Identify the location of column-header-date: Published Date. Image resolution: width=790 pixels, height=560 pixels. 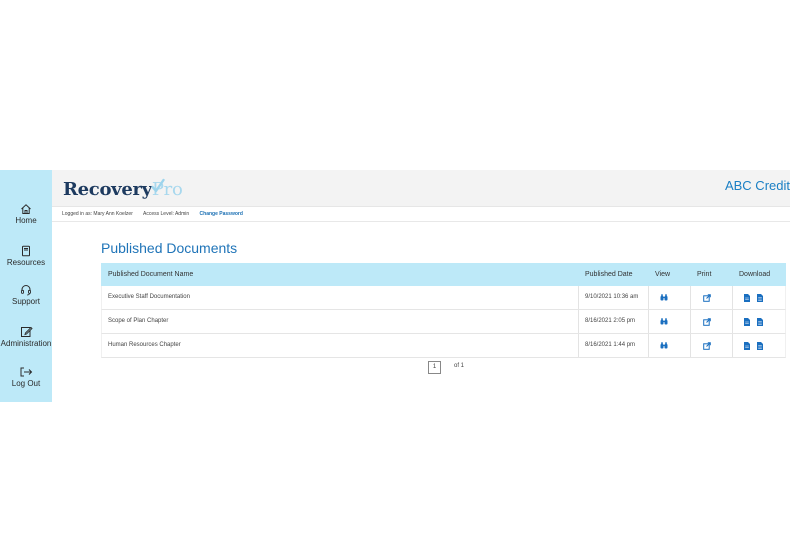
(608, 274).